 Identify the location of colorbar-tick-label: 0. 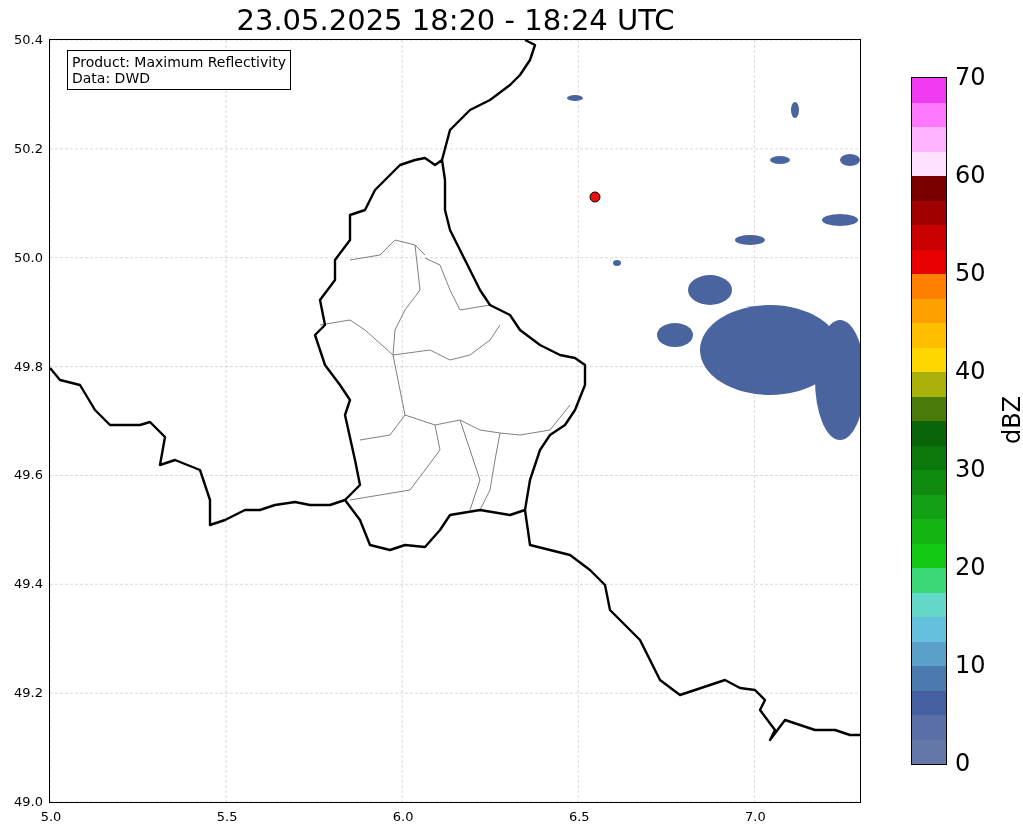
(963, 763).